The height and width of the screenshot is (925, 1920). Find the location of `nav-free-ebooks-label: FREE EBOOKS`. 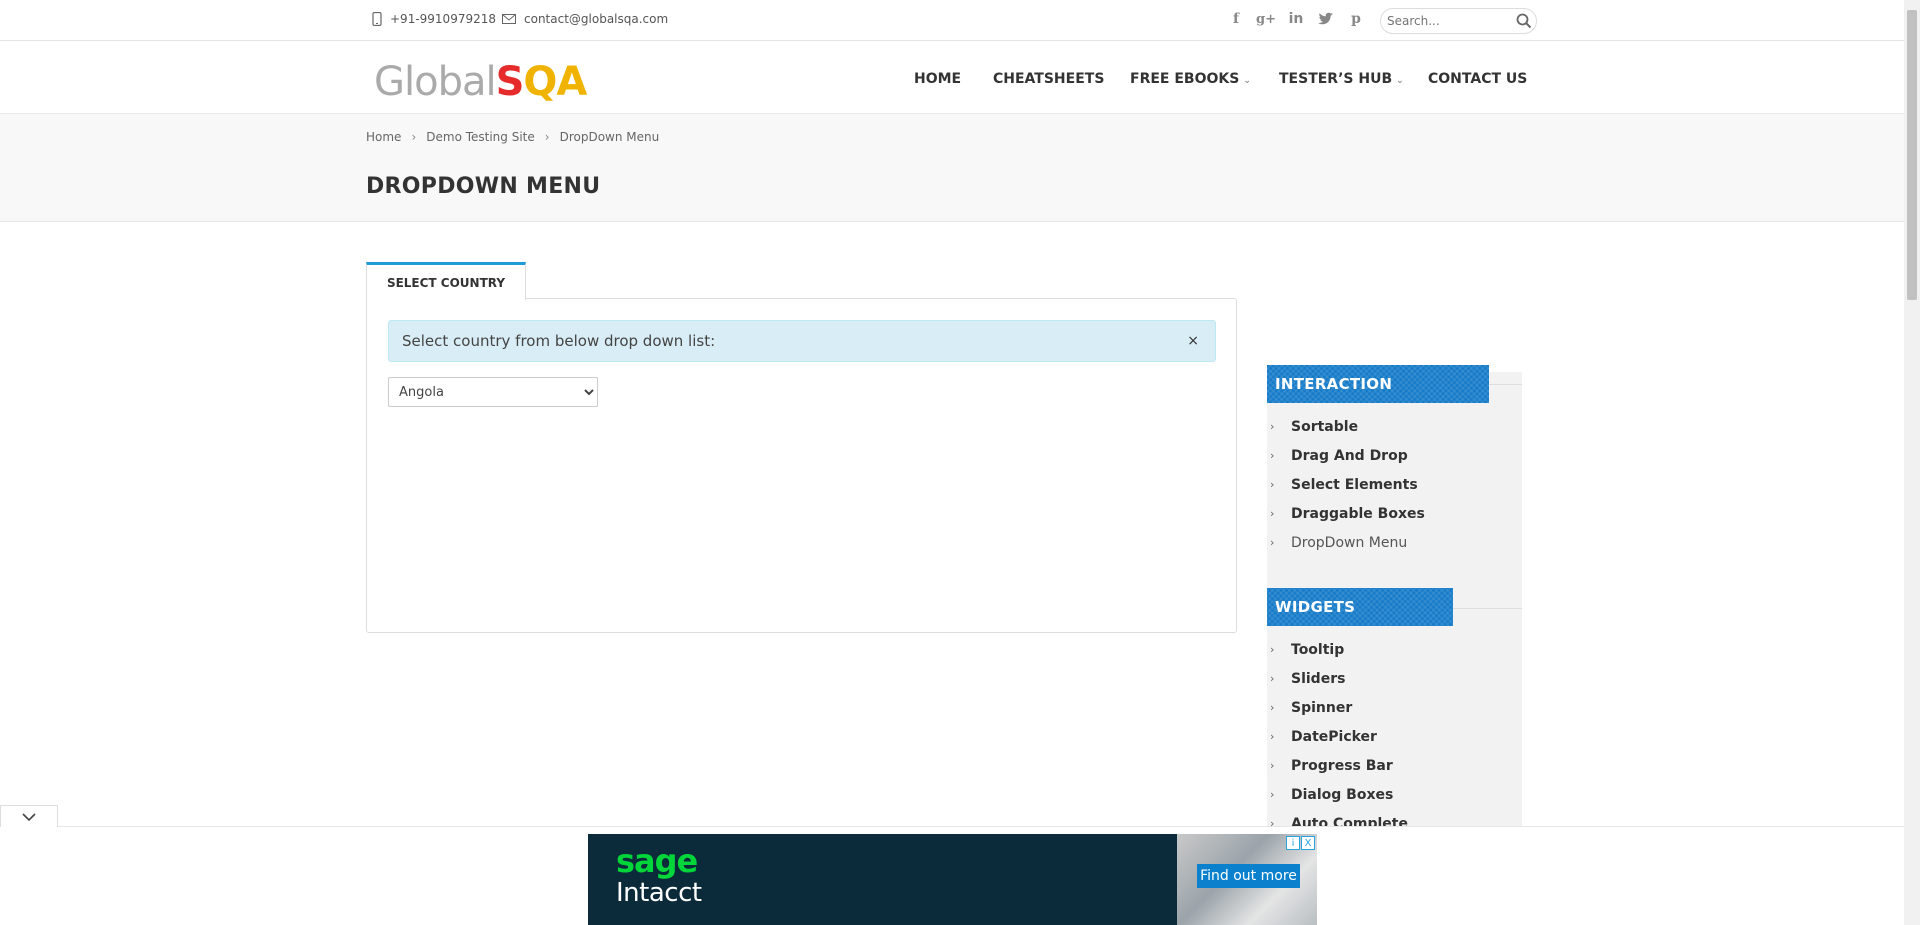

nav-free-ebooks-label: FREE EBOOKS is located at coordinates (1185, 79).